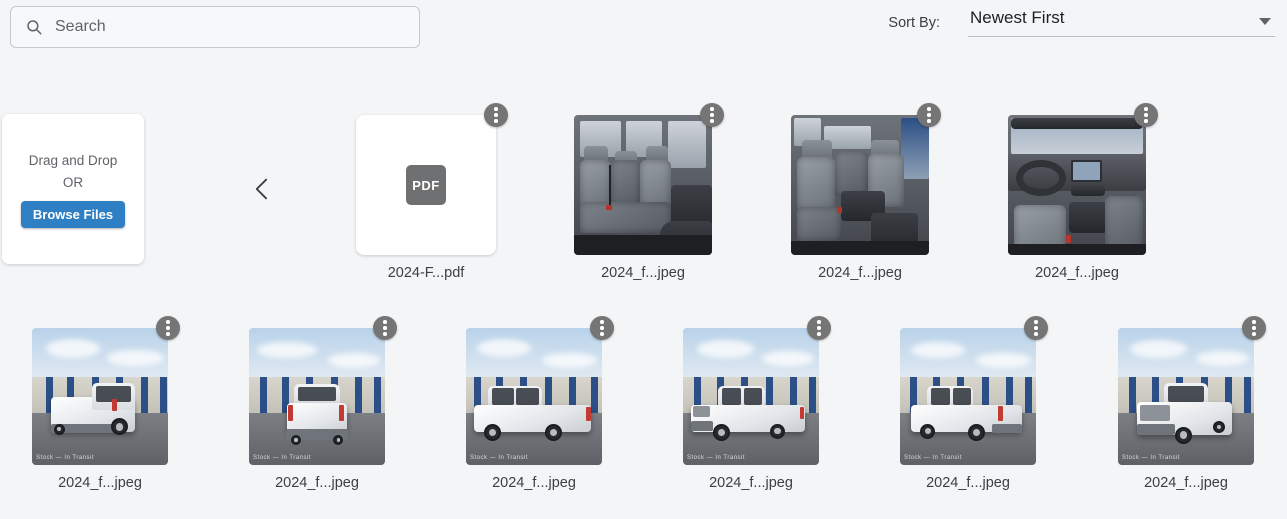  I want to click on exterior-front-left-image: Stock — In Transit, so click(751, 396).